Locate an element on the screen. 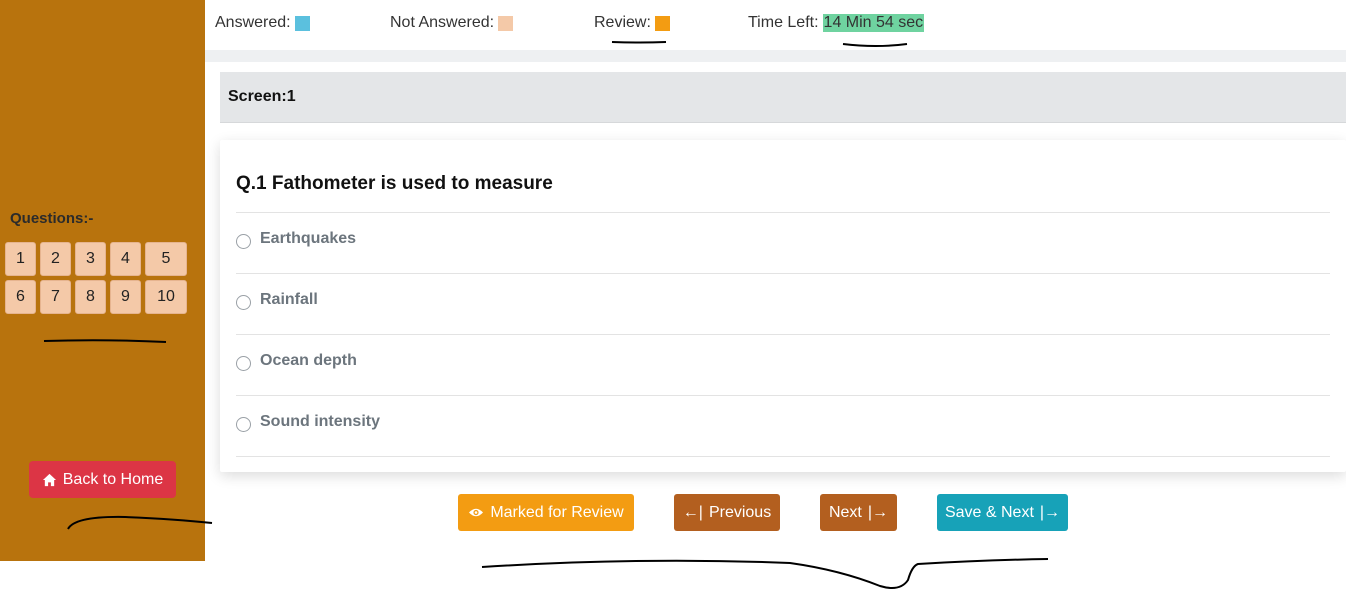  screen-label: Screen:1 is located at coordinates (262, 96).